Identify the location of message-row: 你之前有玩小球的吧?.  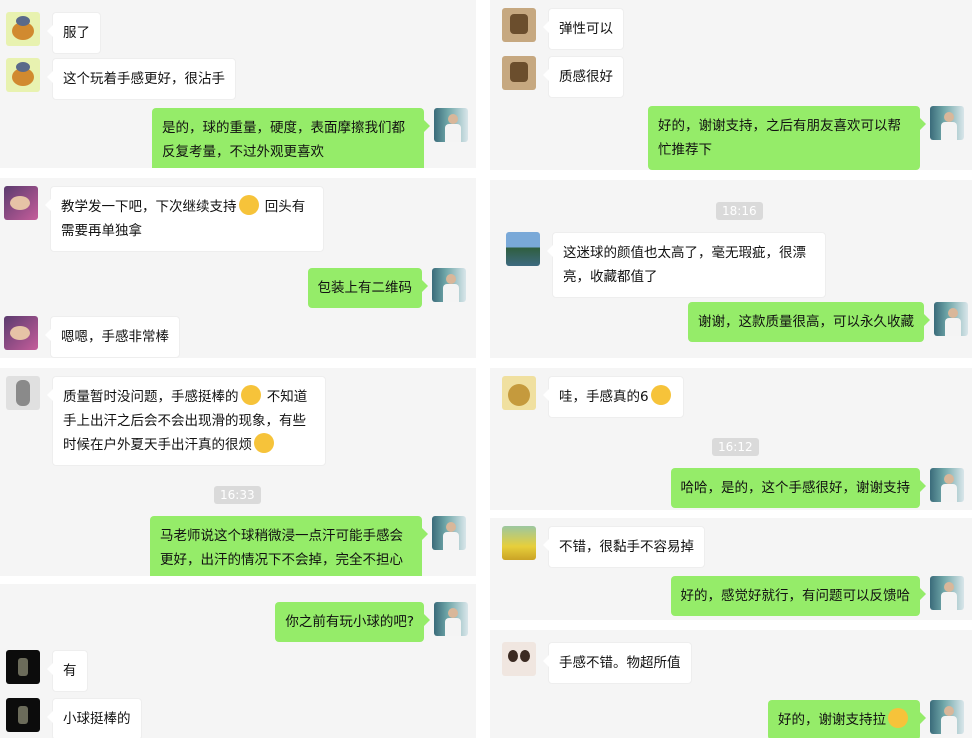
(371, 622).